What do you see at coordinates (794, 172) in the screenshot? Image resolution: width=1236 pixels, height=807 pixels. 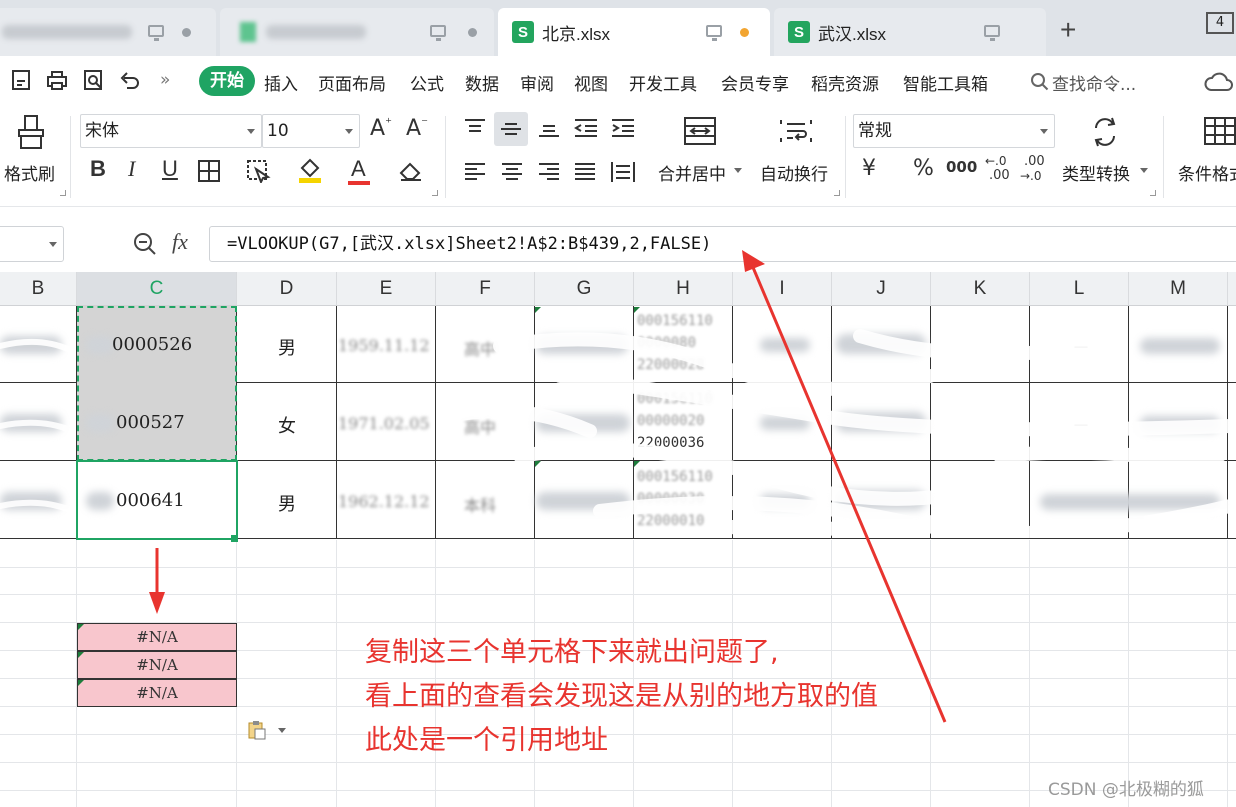 I see `wrap-text-button: 自动换行` at bounding box center [794, 172].